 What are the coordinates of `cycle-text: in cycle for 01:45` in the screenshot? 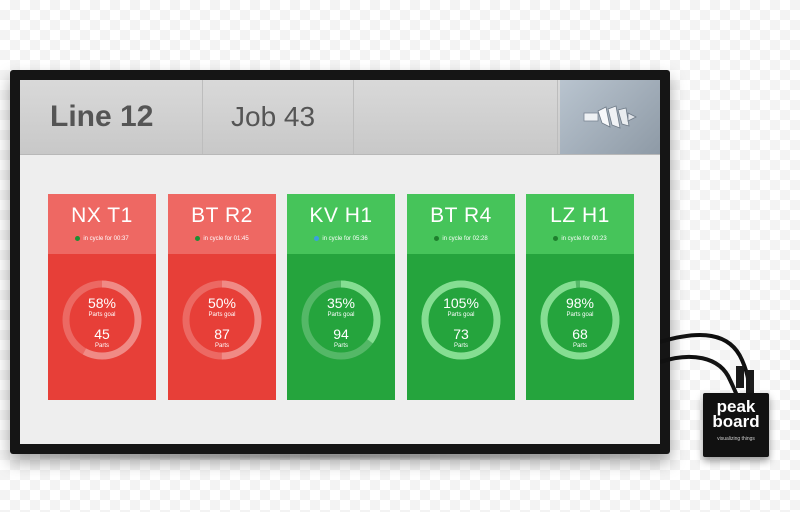 It's located at (226, 239).